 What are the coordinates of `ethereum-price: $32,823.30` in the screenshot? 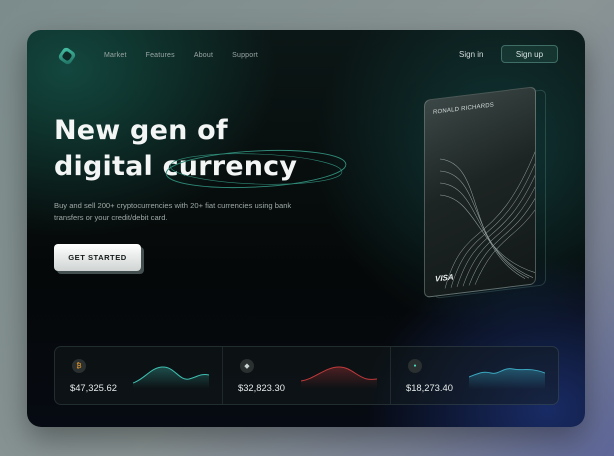 It's located at (261, 387).